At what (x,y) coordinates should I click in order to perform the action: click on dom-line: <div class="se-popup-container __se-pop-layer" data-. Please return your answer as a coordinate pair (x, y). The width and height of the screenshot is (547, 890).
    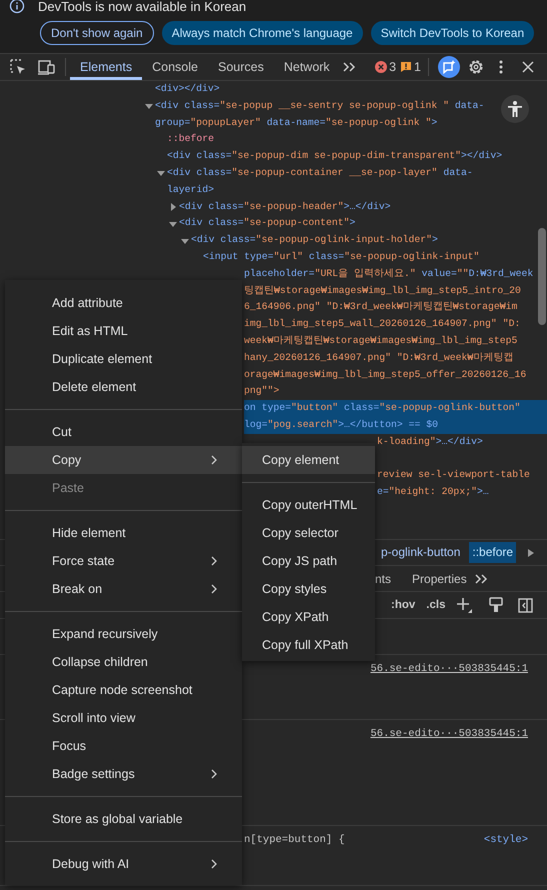
    Looking at the image, I should click on (357, 173).